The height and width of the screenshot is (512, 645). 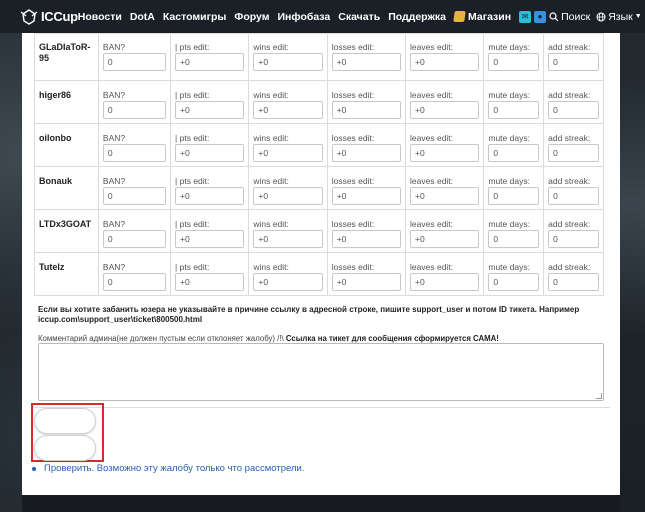 What do you see at coordinates (540, 16) in the screenshot?
I see `profile-icon: ●` at bounding box center [540, 16].